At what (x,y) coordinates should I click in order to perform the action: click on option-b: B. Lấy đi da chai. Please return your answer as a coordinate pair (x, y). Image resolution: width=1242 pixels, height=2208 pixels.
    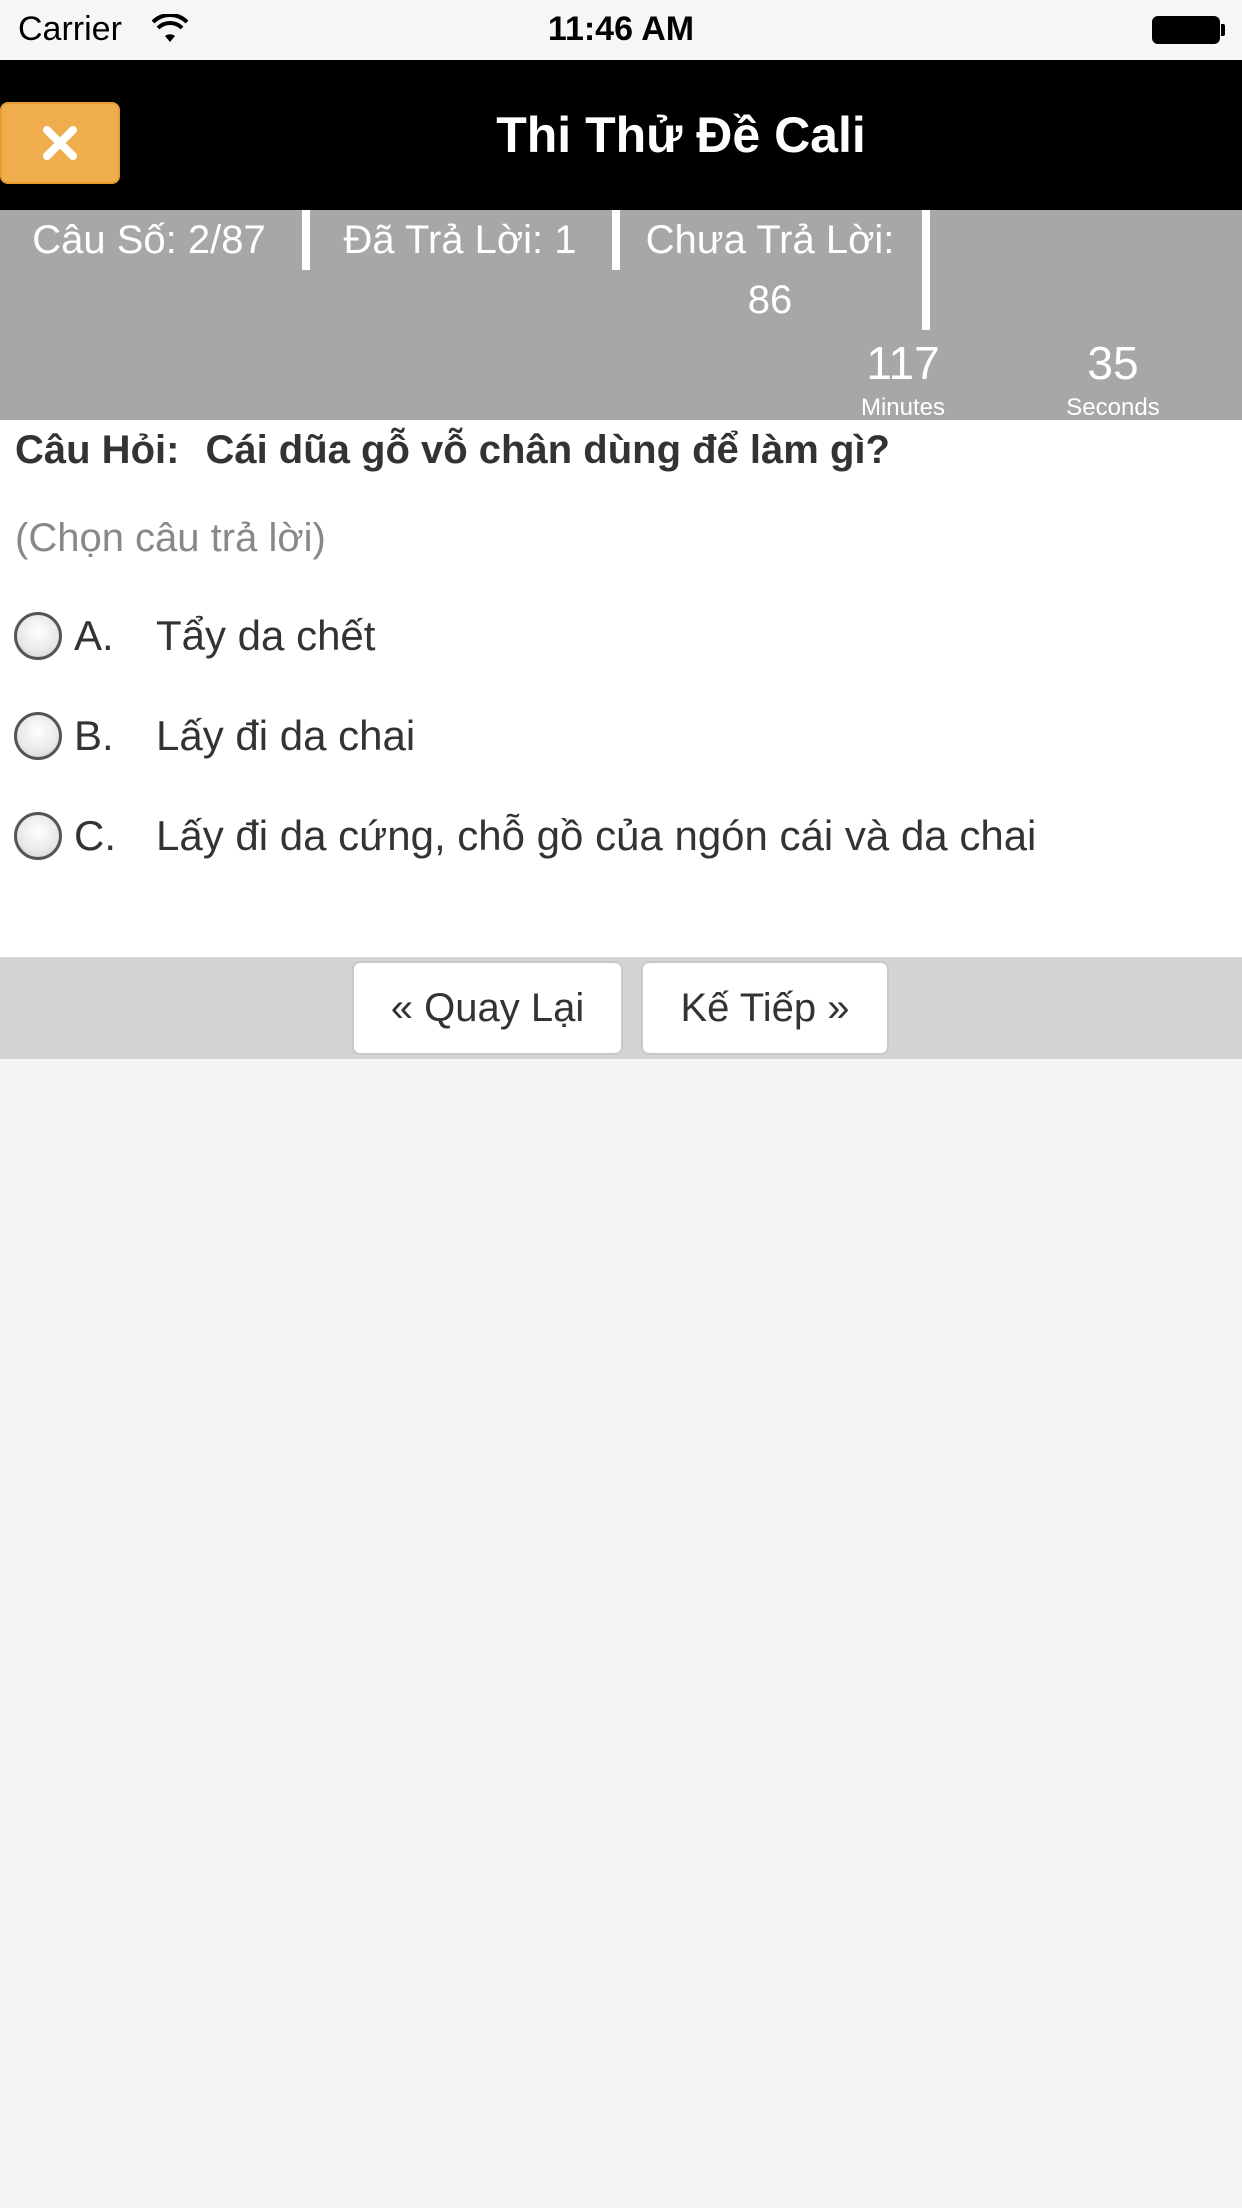
    Looking at the image, I should click on (214, 736).